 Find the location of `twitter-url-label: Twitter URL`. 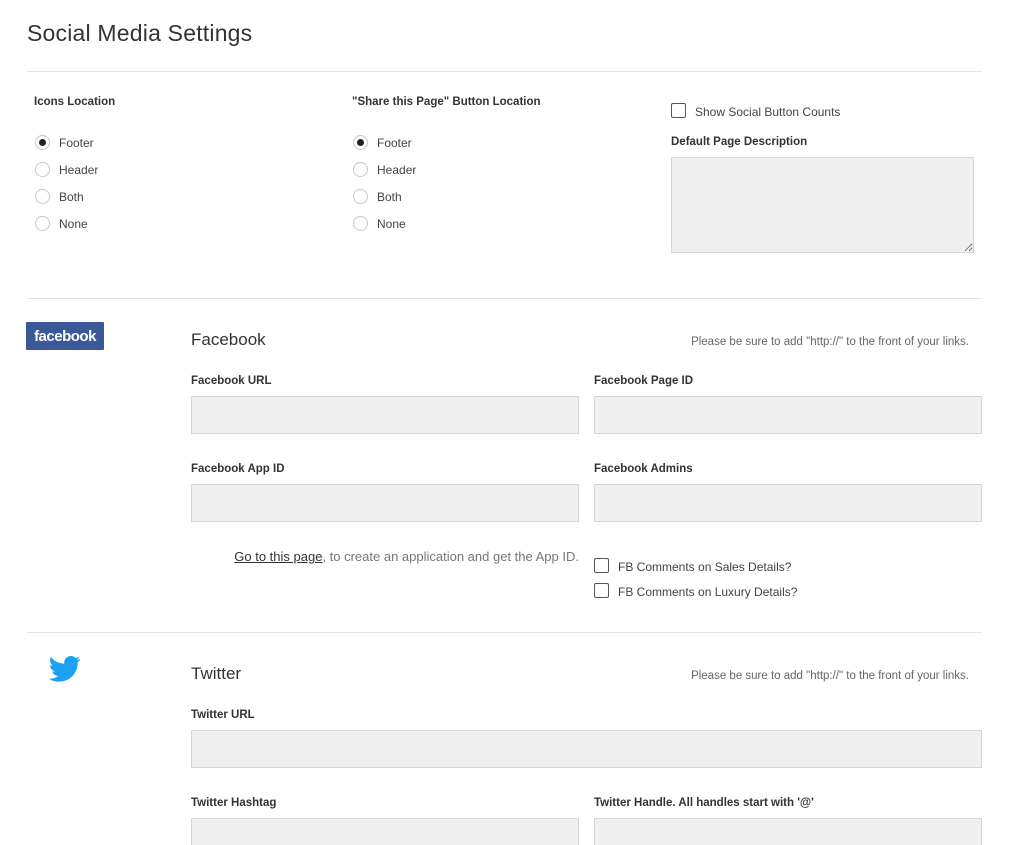

twitter-url-label: Twitter URL is located at coordinates (223, 715).